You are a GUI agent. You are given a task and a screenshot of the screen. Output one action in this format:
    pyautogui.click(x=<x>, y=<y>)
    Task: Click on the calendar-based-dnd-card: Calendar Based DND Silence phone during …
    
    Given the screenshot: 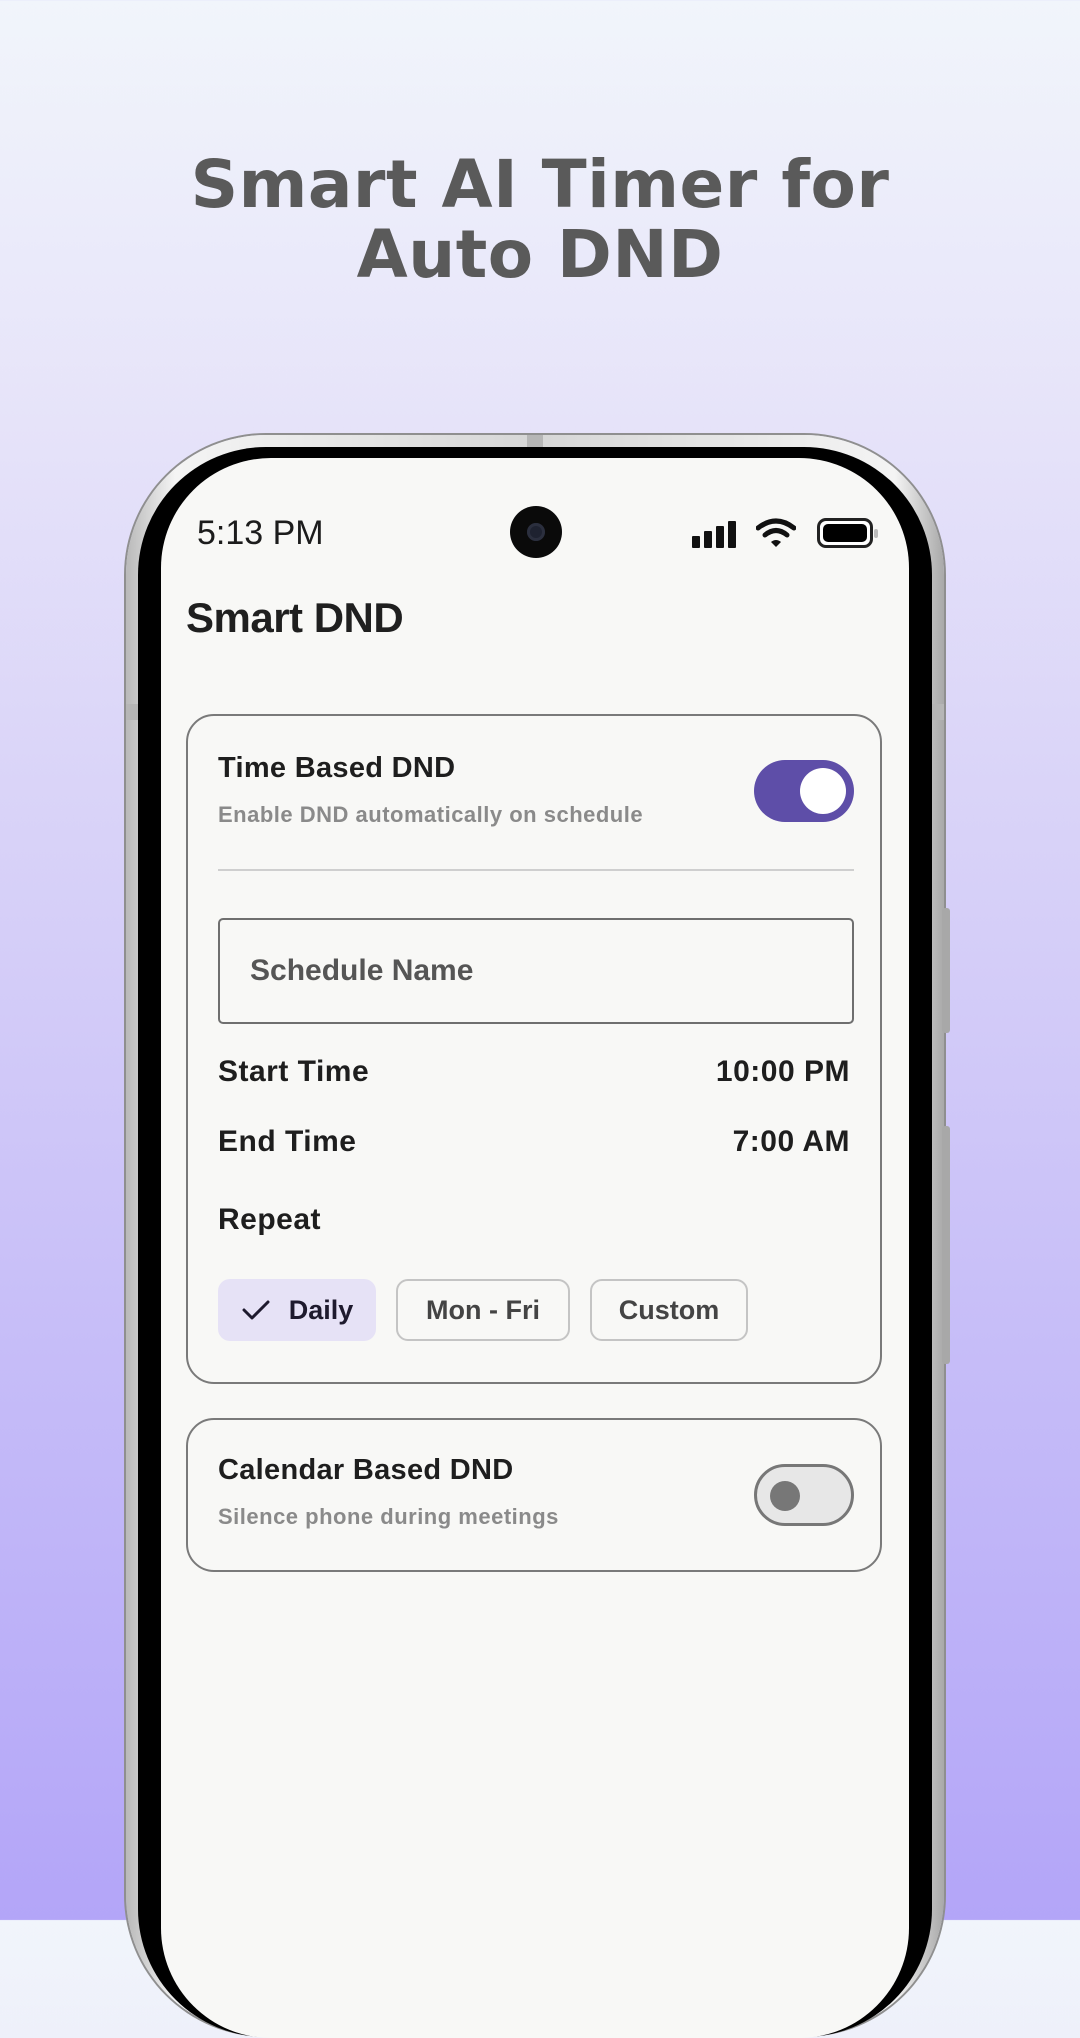 What is the action you would take?
    pyautogui.click(x=534, y=1495)
    